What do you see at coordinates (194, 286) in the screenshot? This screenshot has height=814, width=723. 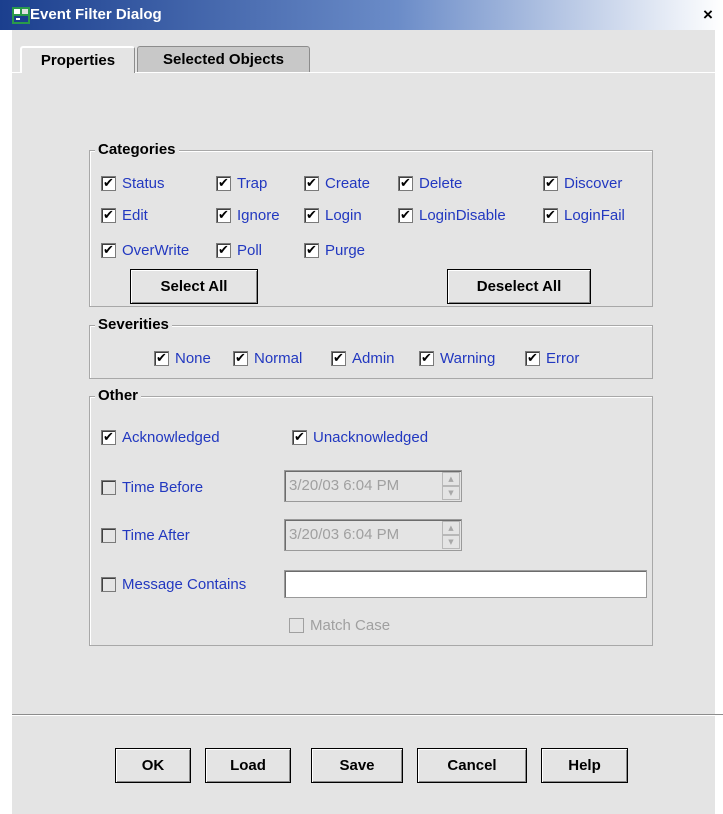 I see `select-all-button: Select All` at bounding box center [194, 286].